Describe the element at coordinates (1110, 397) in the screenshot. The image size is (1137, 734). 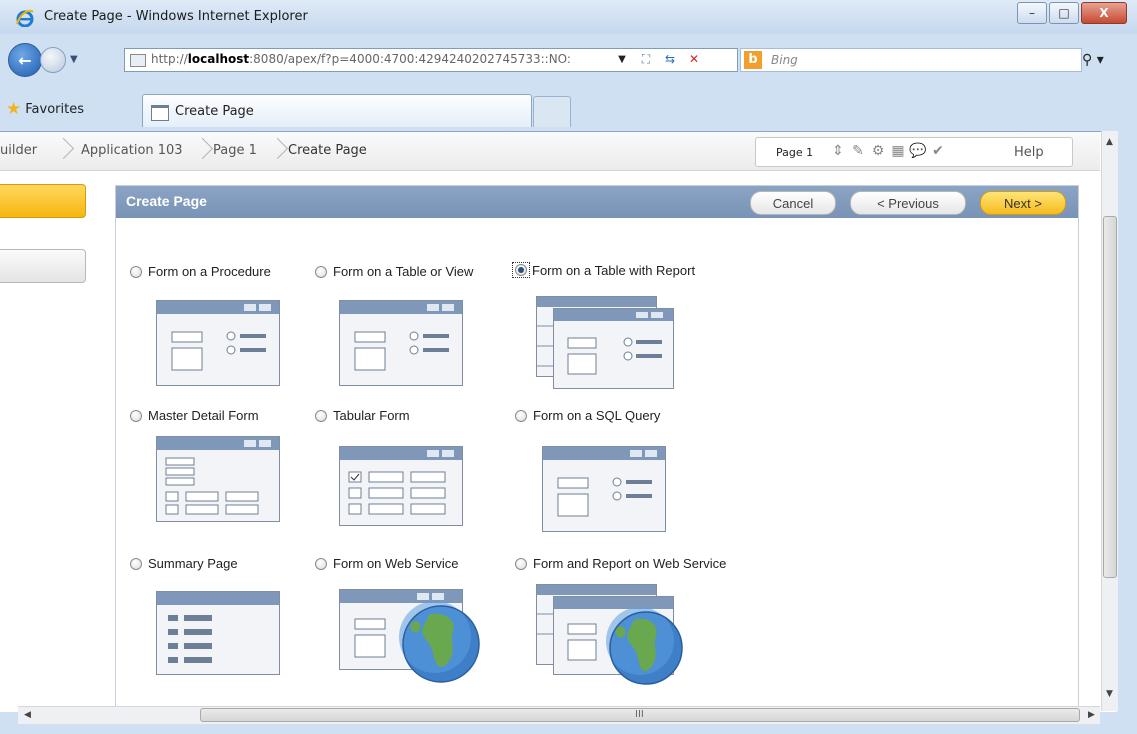
I see `vertical-scroll-thumb` at that location.